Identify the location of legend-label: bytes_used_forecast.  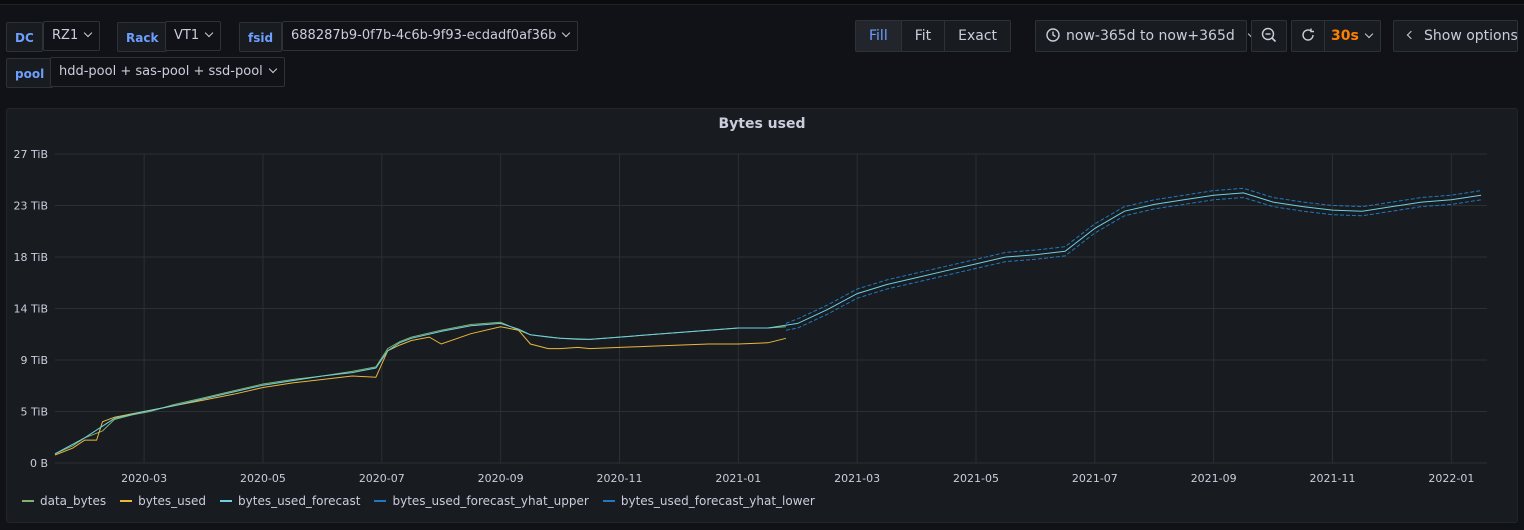
(299, 501).